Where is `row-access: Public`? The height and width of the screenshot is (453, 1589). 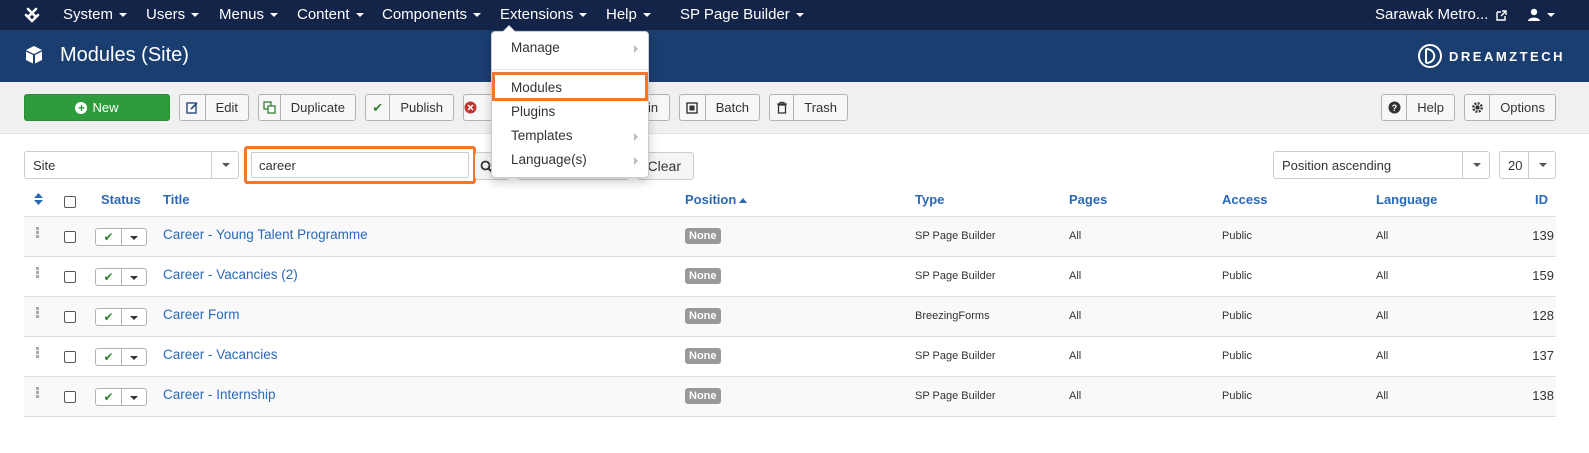
row-access: Public is located at coordinates (1237, 276).